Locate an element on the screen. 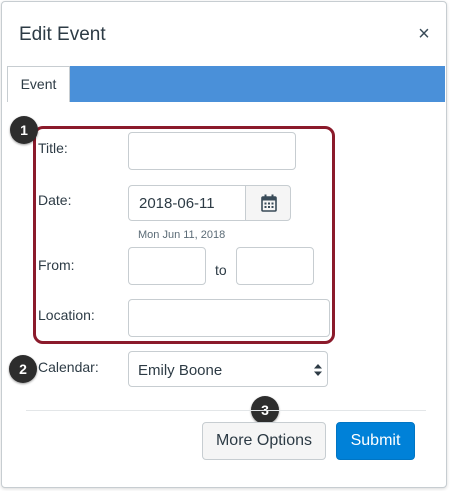 Image resolution: width=450 pixels, height=491 pixels. title-label: Title: is located at coordinates (53, 148).